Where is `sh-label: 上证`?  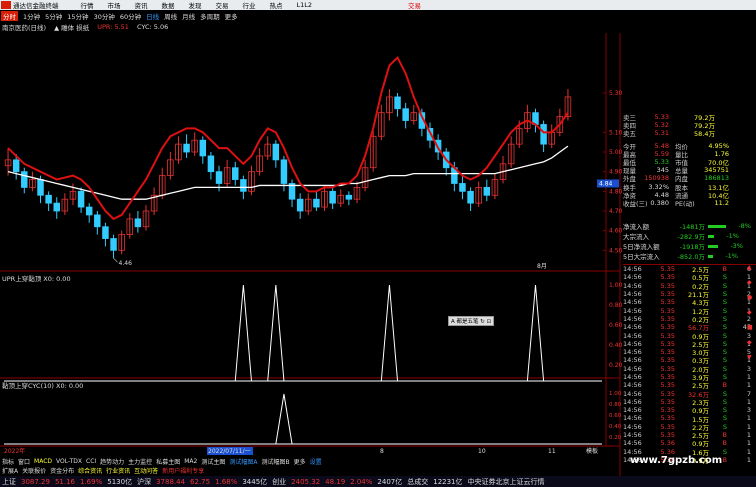 sh-label: 上证 is located at coordinates (9, 482).